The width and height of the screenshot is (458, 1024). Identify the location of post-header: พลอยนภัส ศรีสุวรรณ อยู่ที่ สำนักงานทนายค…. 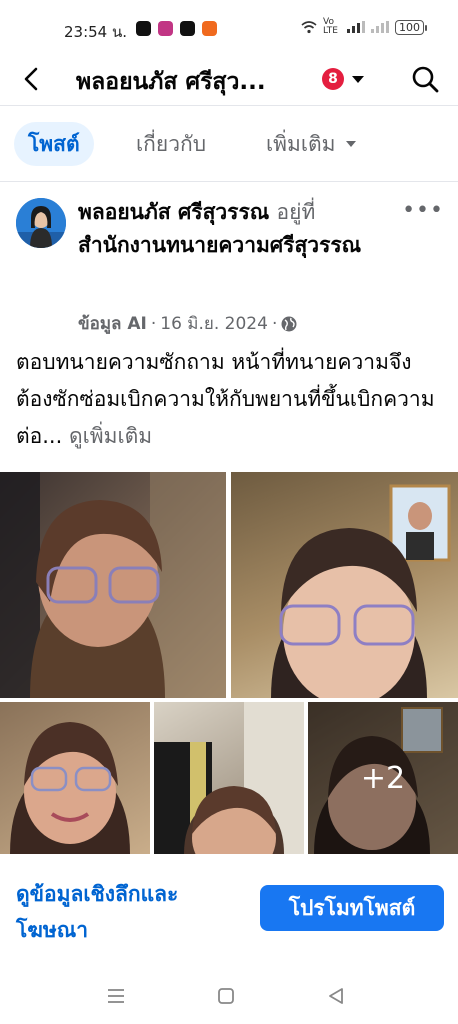
(229, 265).